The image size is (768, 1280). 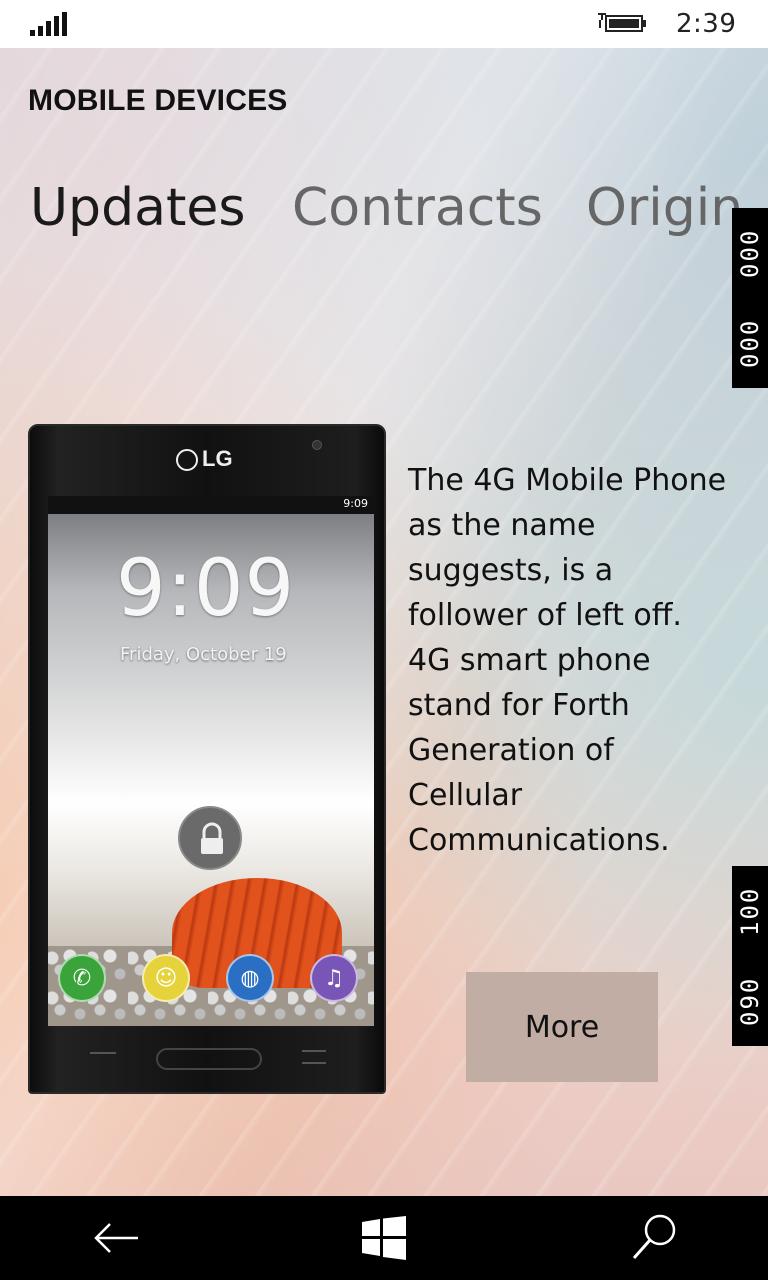 What do you see at coordinates (417, 208) in the screenshot?
I see `tab-contracts: Contracts` at bounding box center [417, 208].